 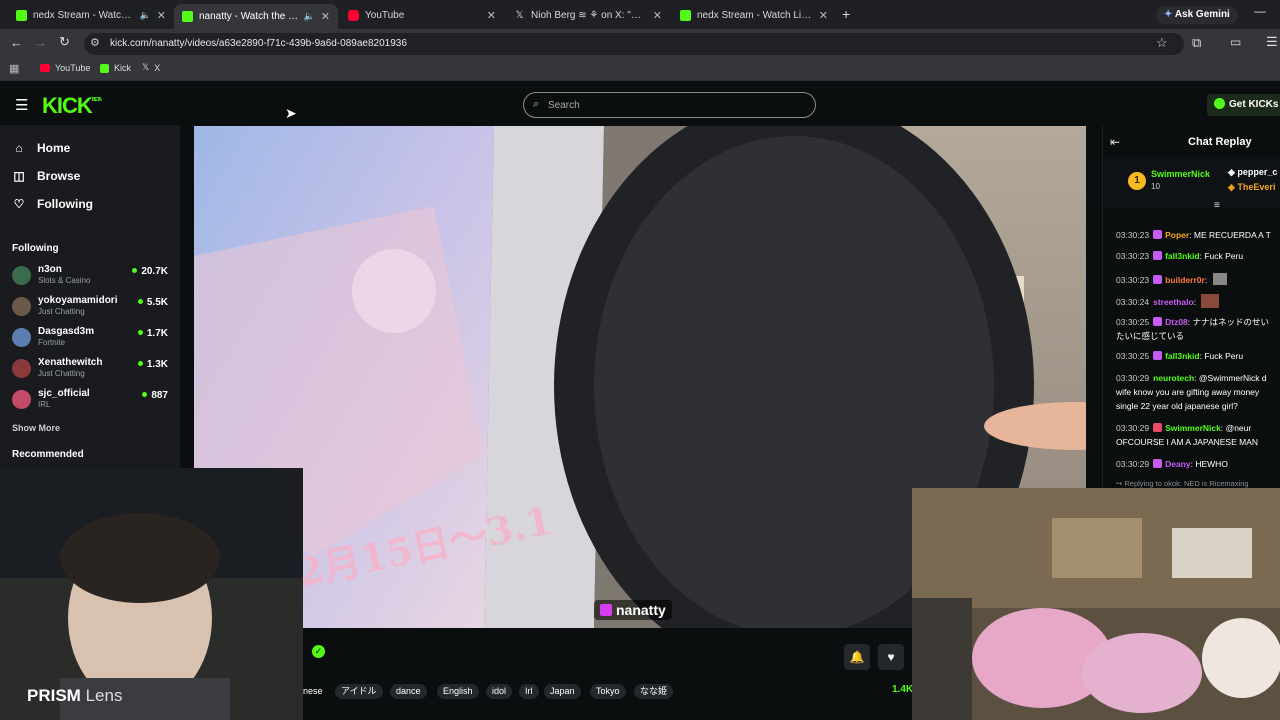 I want to click on expand-gifters-icon: ≡, so click(x=1217, y=205).